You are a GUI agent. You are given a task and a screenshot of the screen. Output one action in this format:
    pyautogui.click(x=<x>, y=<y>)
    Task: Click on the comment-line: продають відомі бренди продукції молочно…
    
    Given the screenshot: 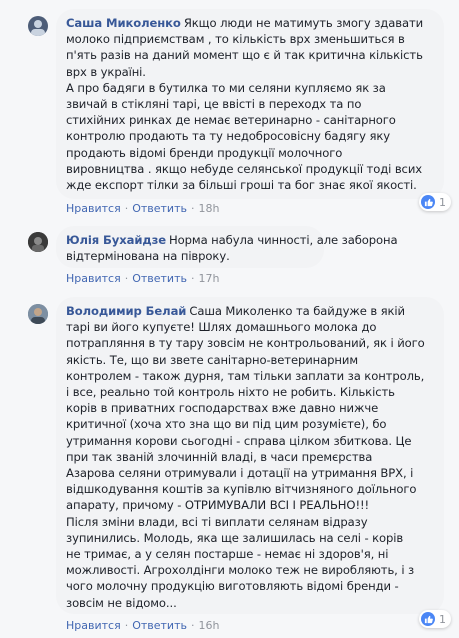 What is the action you would take?
    pyautogui.click(x=204, y=152)
    